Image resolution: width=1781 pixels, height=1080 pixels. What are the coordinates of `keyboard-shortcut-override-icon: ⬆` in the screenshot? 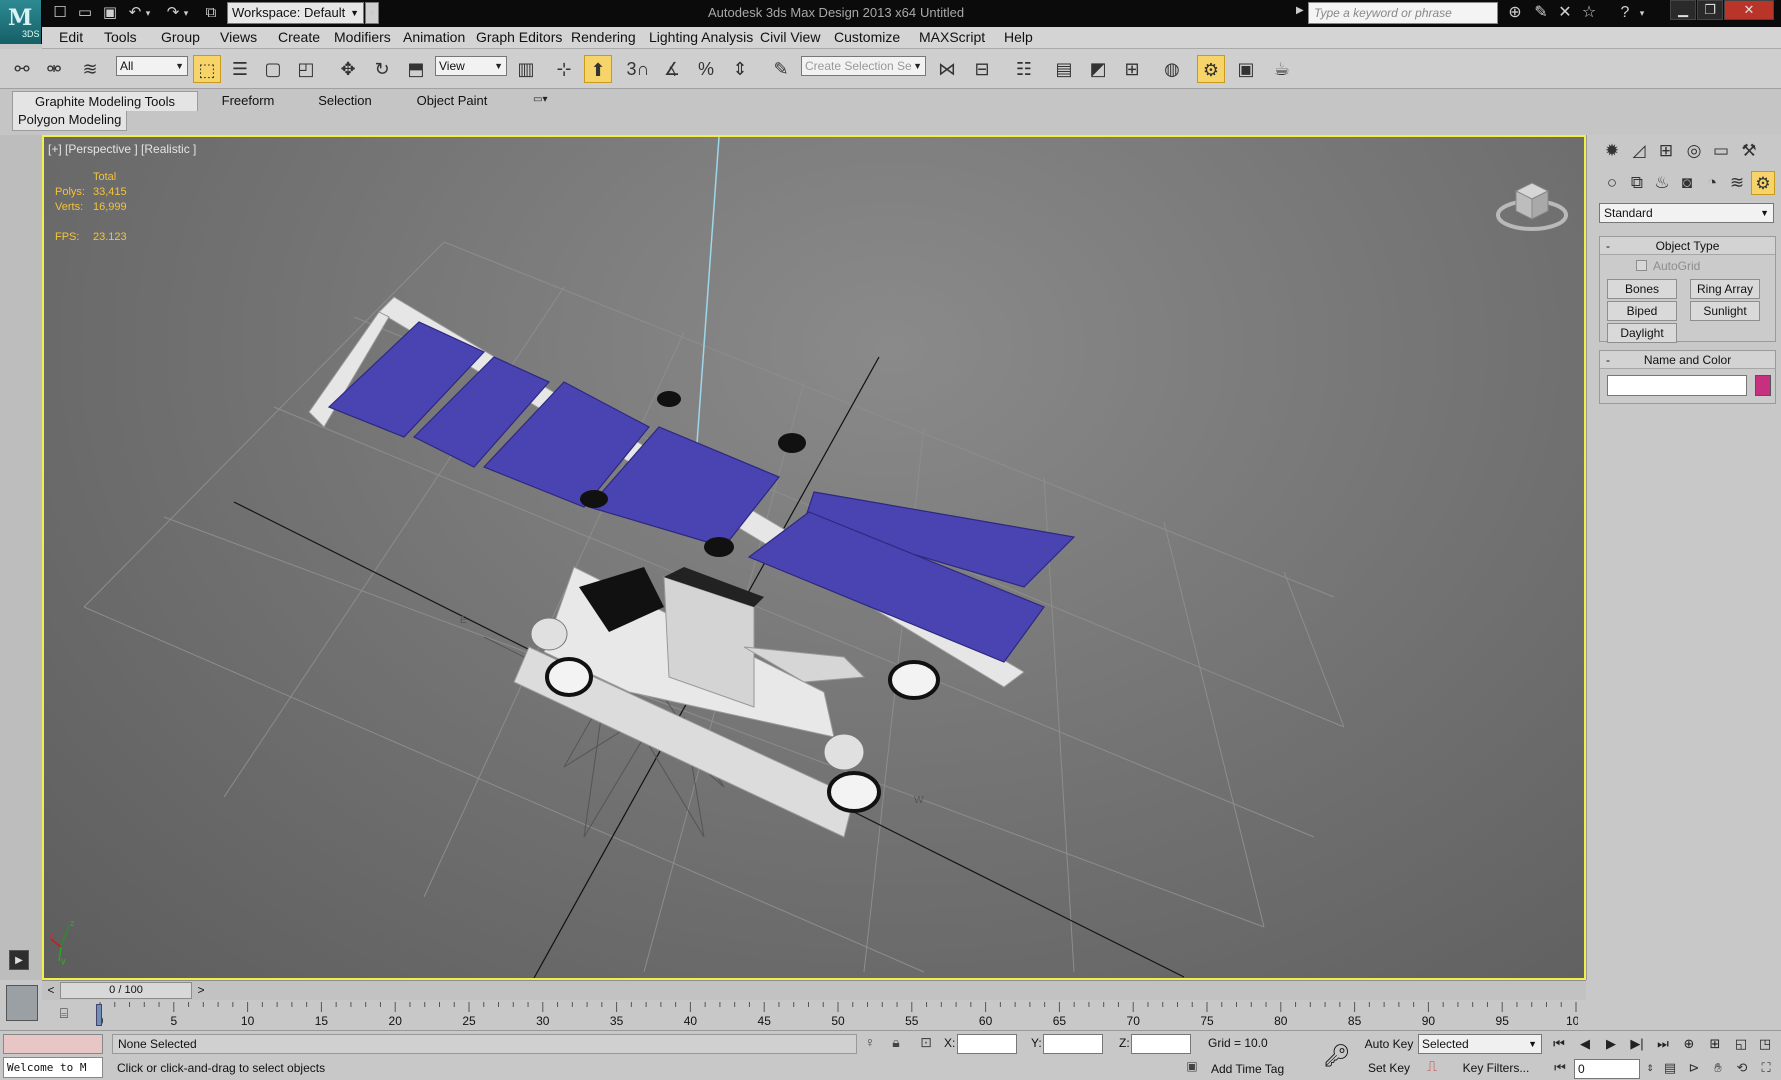 It's located at (598, 69).